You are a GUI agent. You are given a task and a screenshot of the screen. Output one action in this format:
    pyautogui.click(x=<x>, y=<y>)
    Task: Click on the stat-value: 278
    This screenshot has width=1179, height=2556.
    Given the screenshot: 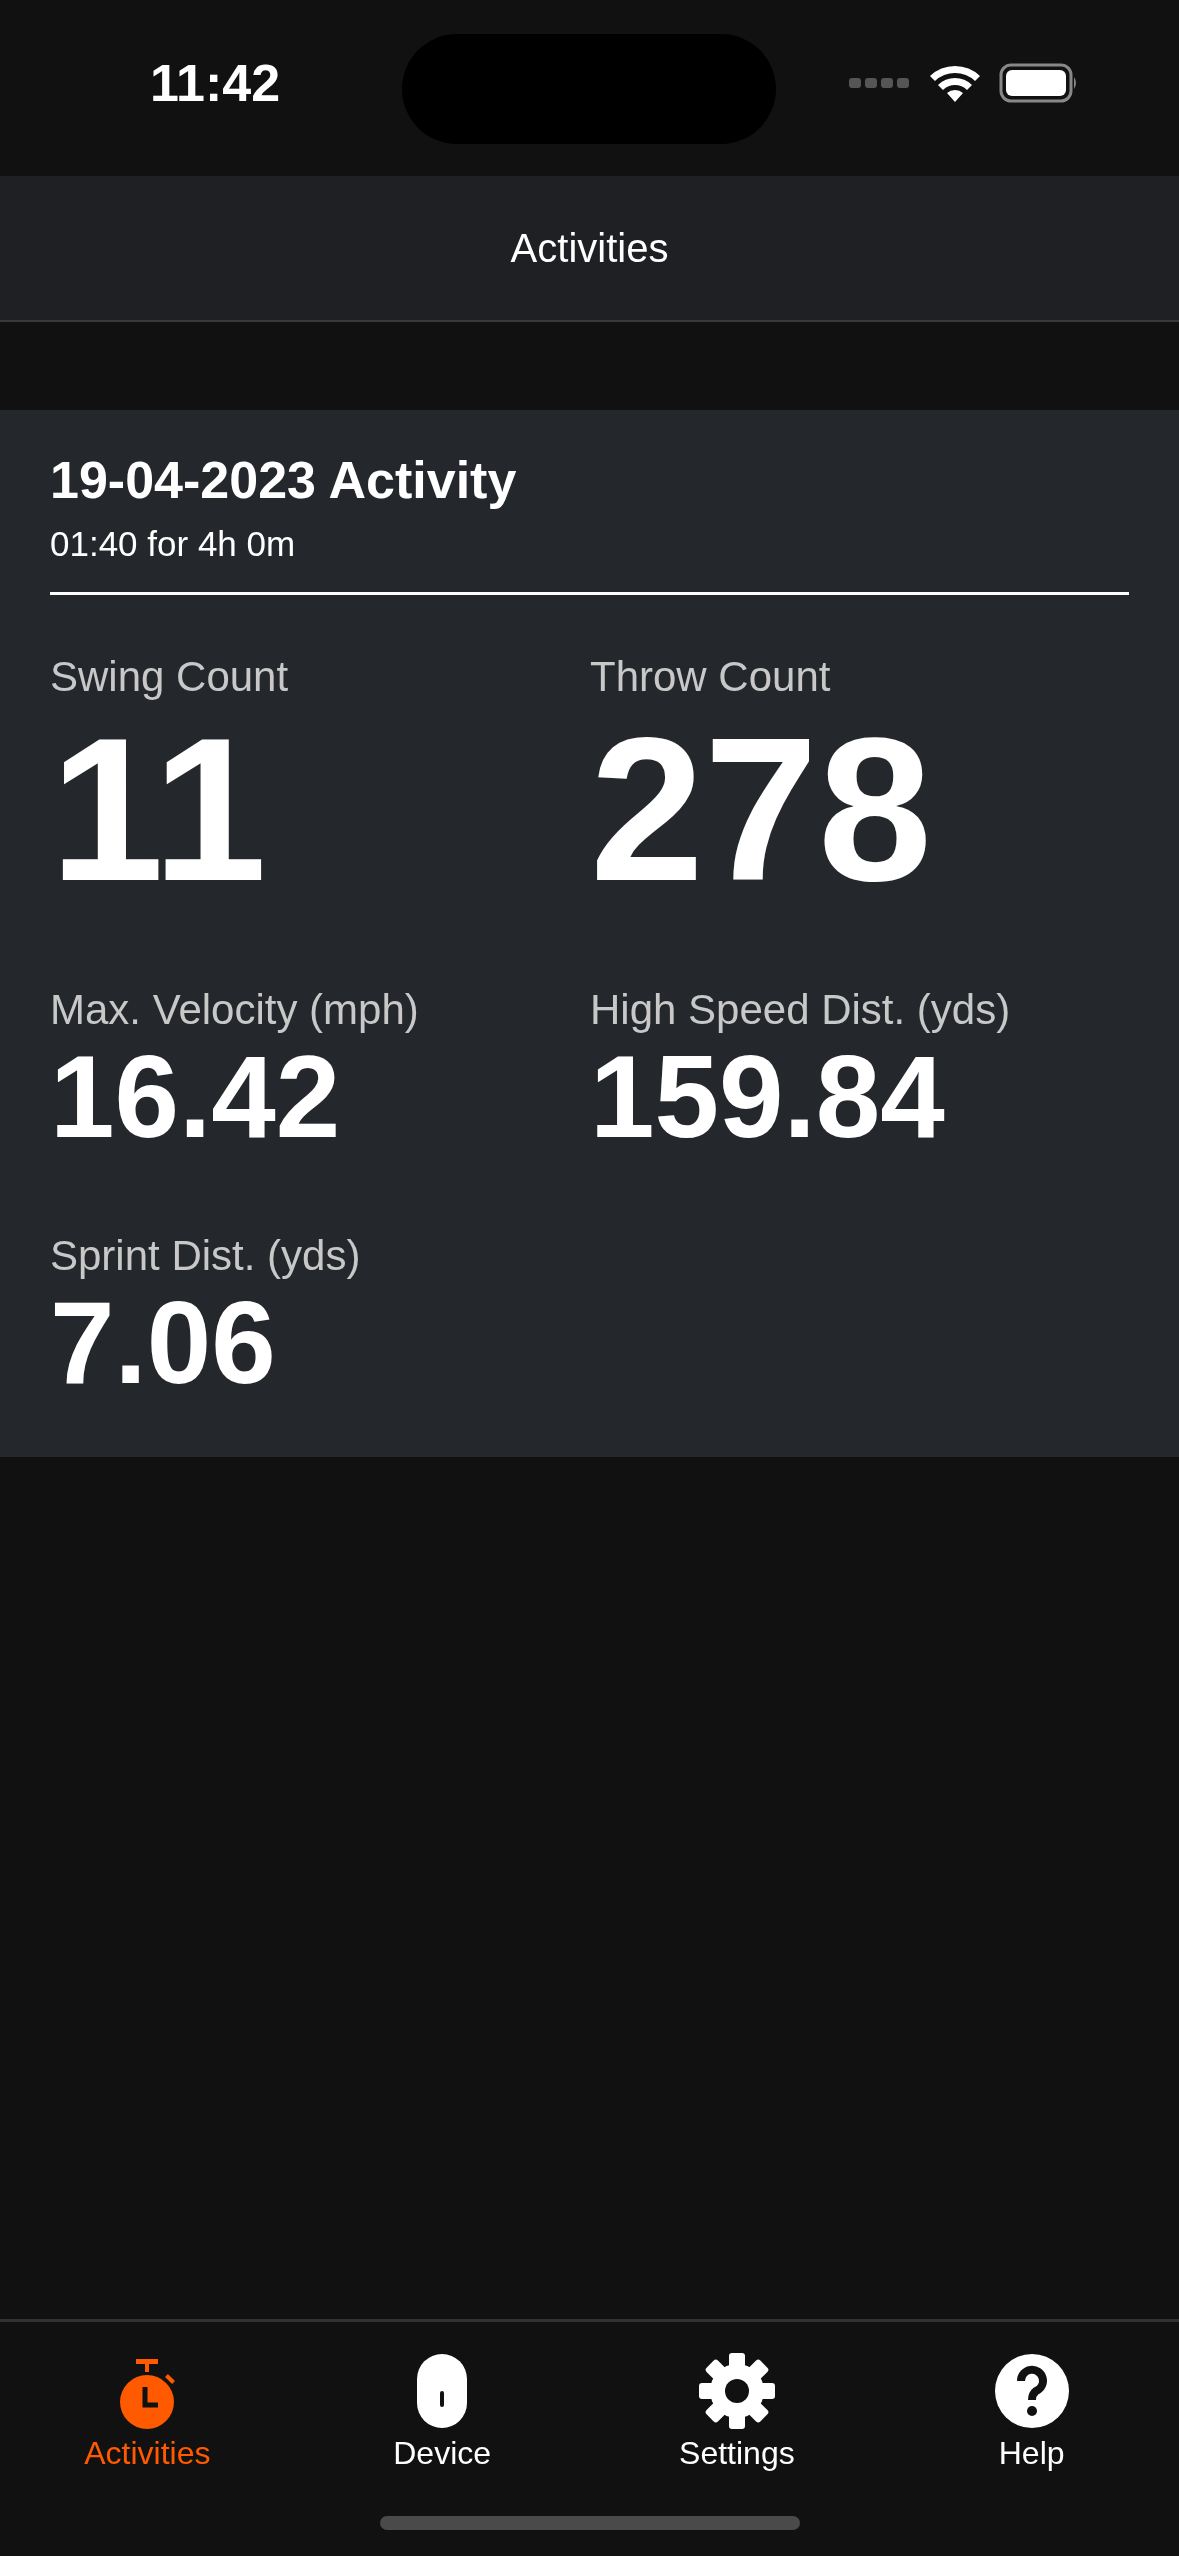 What is the action you would take?
    pyautogui.click(x=762, y=809)
    